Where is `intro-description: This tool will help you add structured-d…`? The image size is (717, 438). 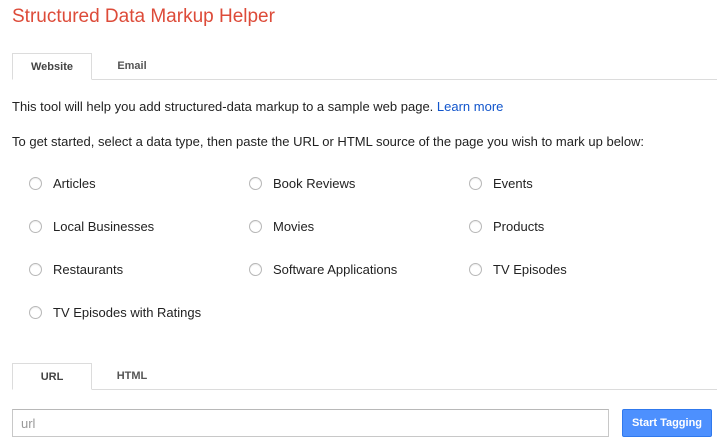 intro-description: This tool will help you add structured-d… is located at coordinates (223, 106).